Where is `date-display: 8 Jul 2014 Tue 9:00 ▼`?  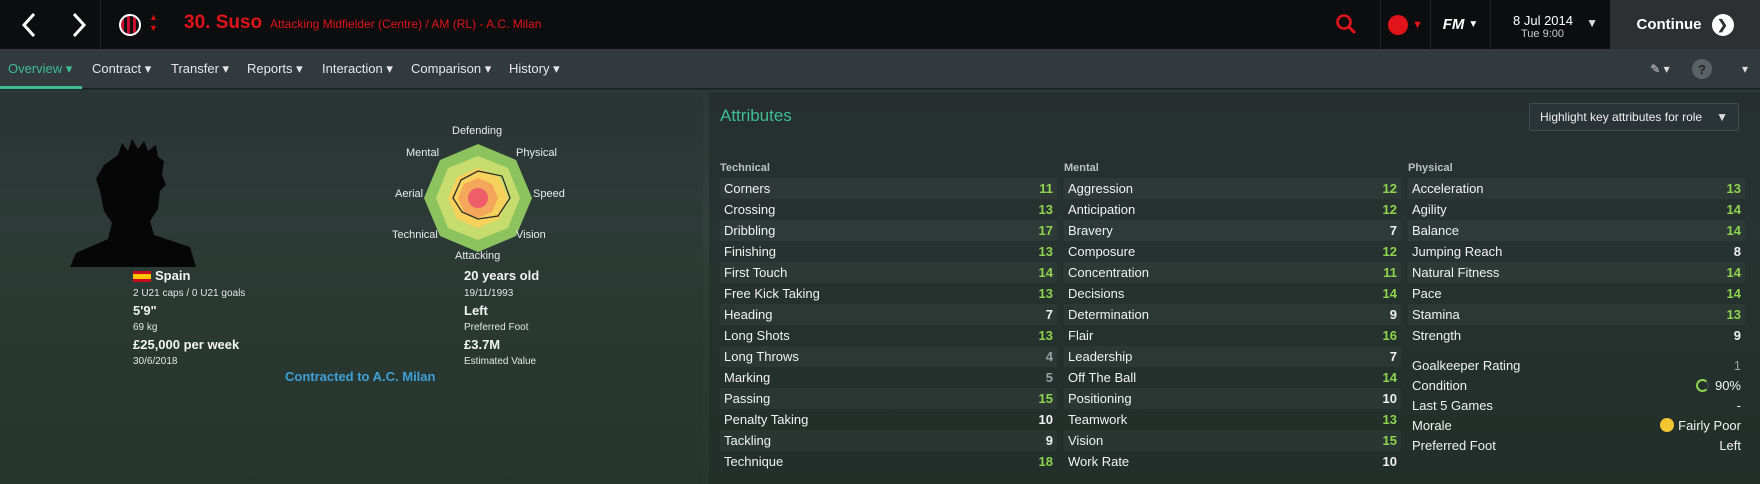 date-display: 8 Jul 2014 Tue 9:00 ▼ is located at coordinates (1550, 24).